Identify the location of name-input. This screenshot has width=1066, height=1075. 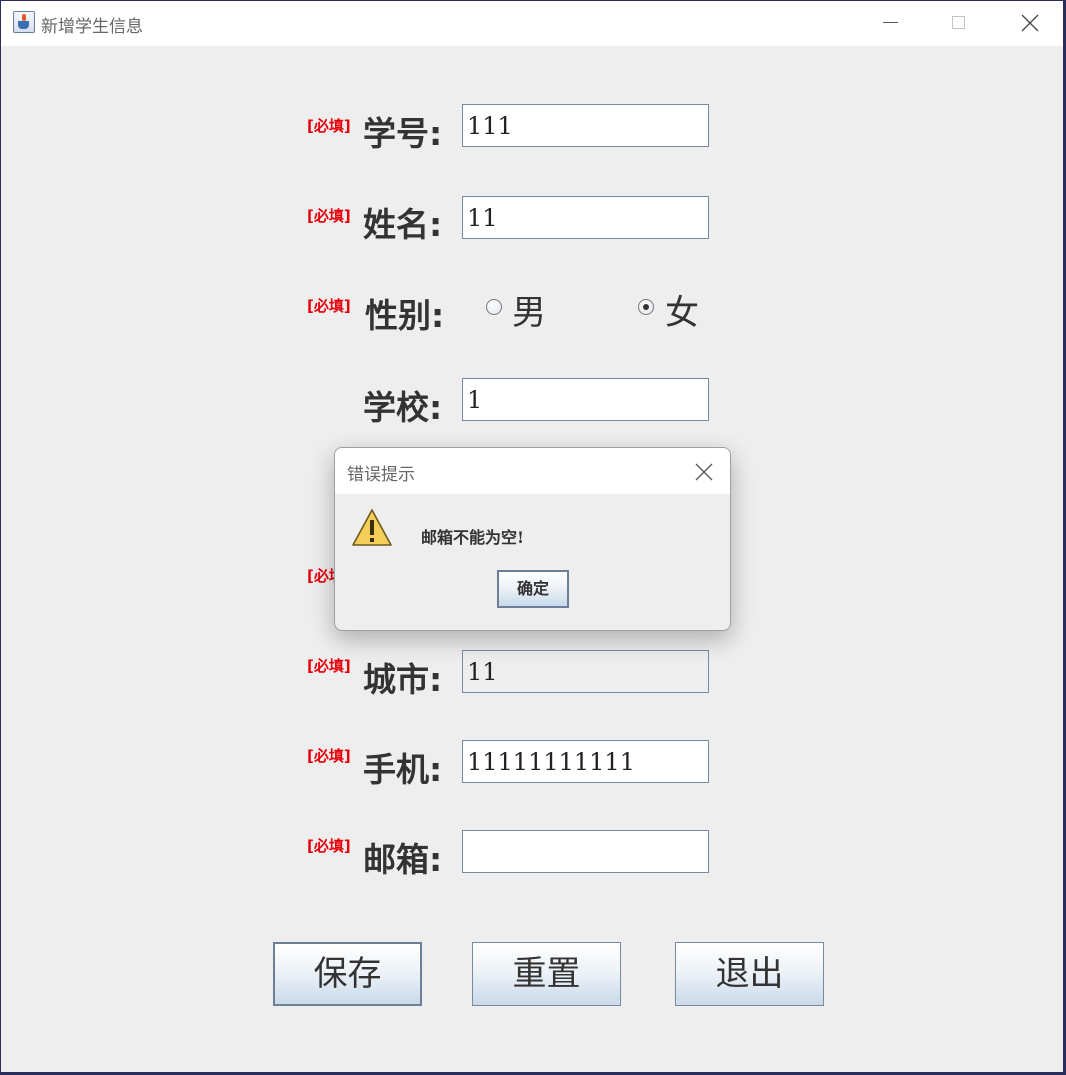
(585, 217).